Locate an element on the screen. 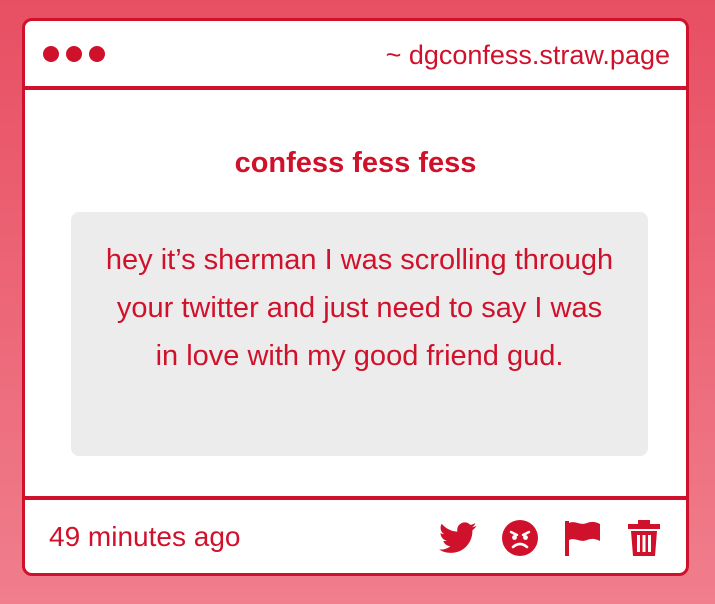 The width and height of the screenshot is (715, 604). window-titlebar: ~ dgconfess.straw.page is located at coordinates (355, 55).